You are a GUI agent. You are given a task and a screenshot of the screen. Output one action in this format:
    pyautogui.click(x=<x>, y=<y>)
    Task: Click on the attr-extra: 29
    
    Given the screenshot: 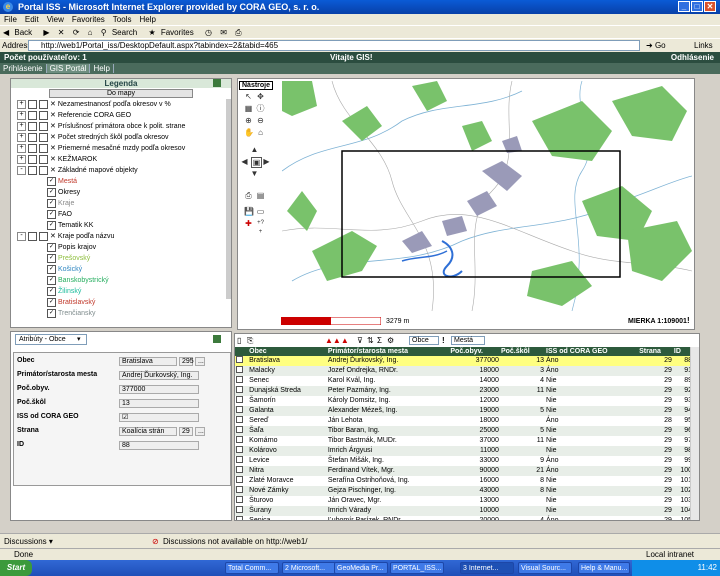 What is the action you would take?
    pyautogui.click(x=186, y=431)
    